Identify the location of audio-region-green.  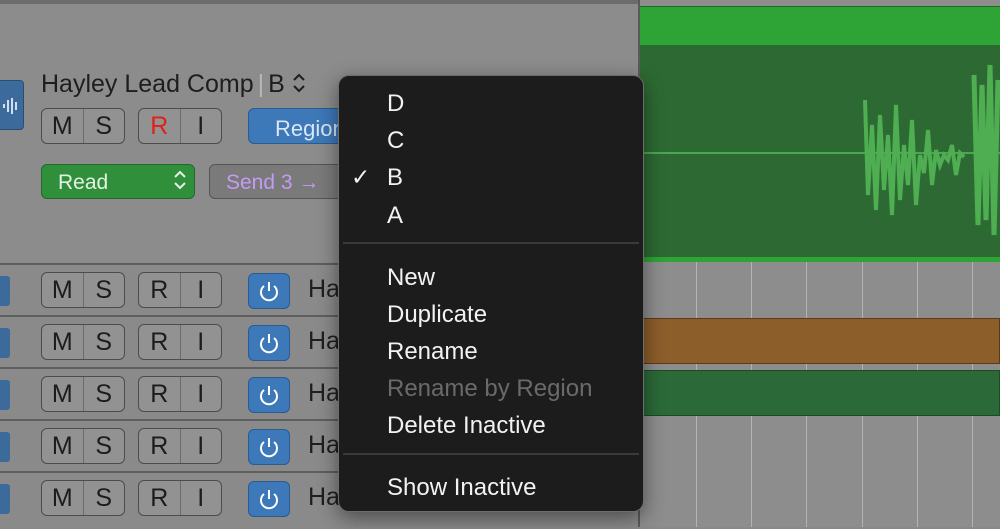
(820, 393).